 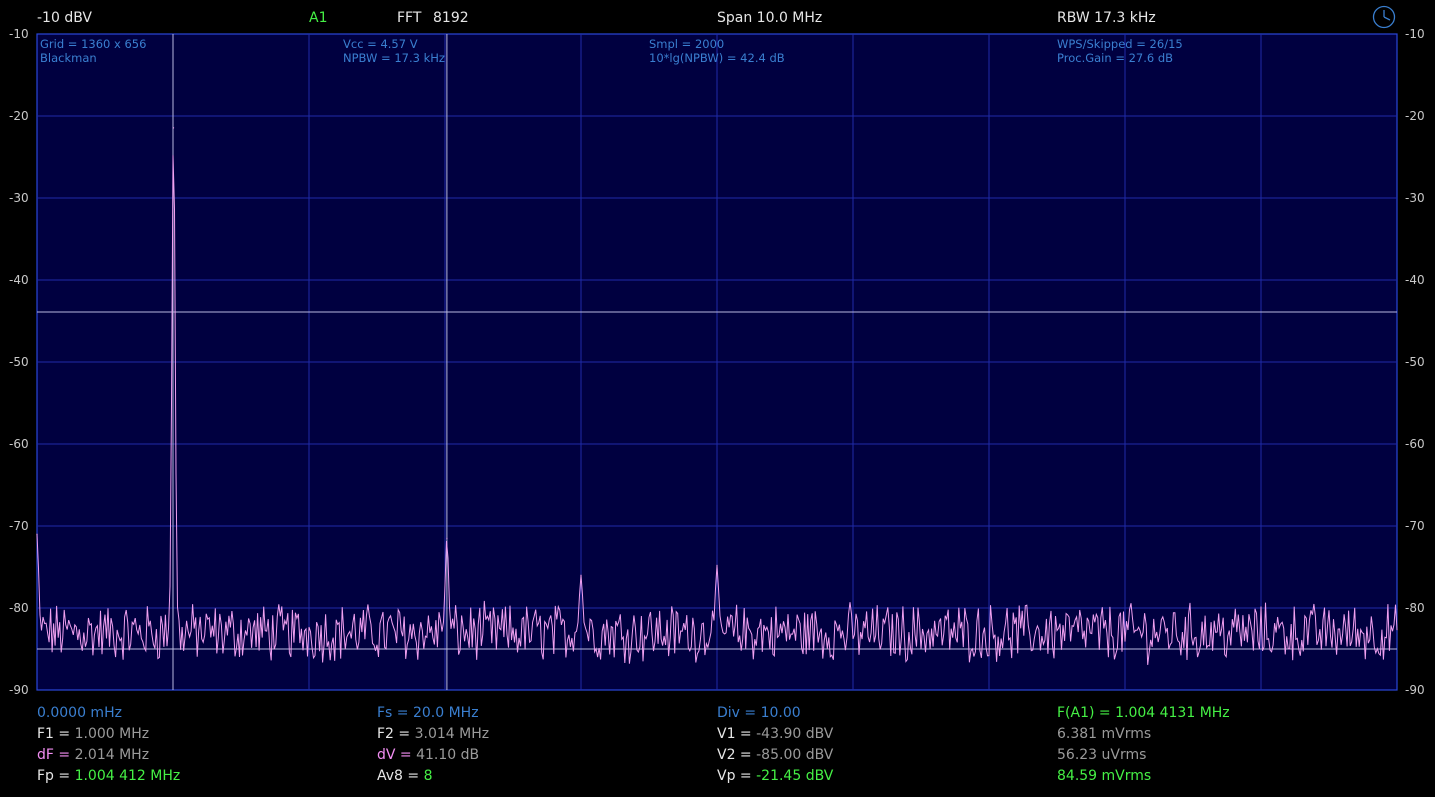 I want to click on dv-row: dV = 41.10 dB, so click(x=433, y=755).